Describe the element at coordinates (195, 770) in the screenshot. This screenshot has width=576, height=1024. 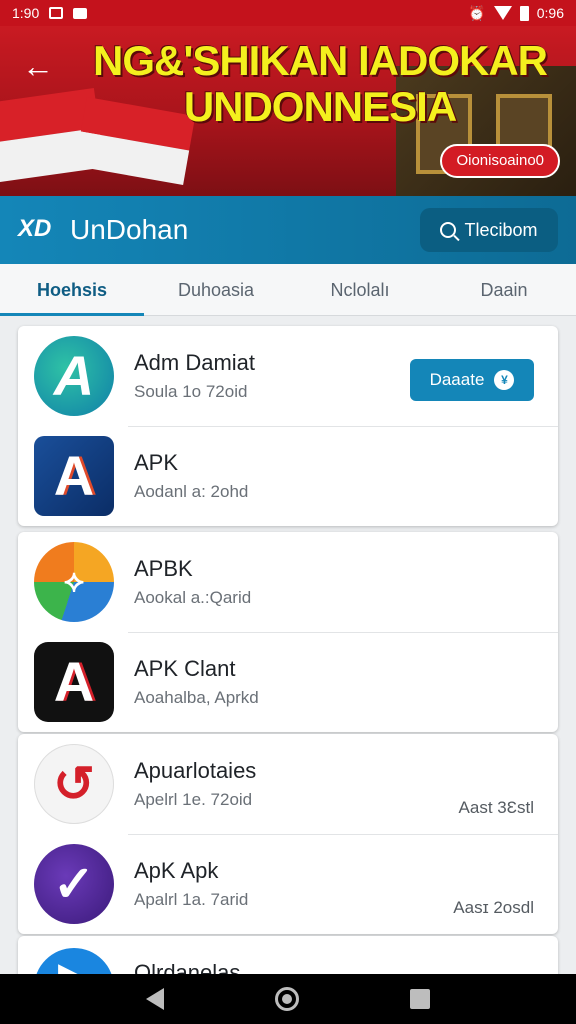
I see `app-title: Apuarlotaies` at that location.